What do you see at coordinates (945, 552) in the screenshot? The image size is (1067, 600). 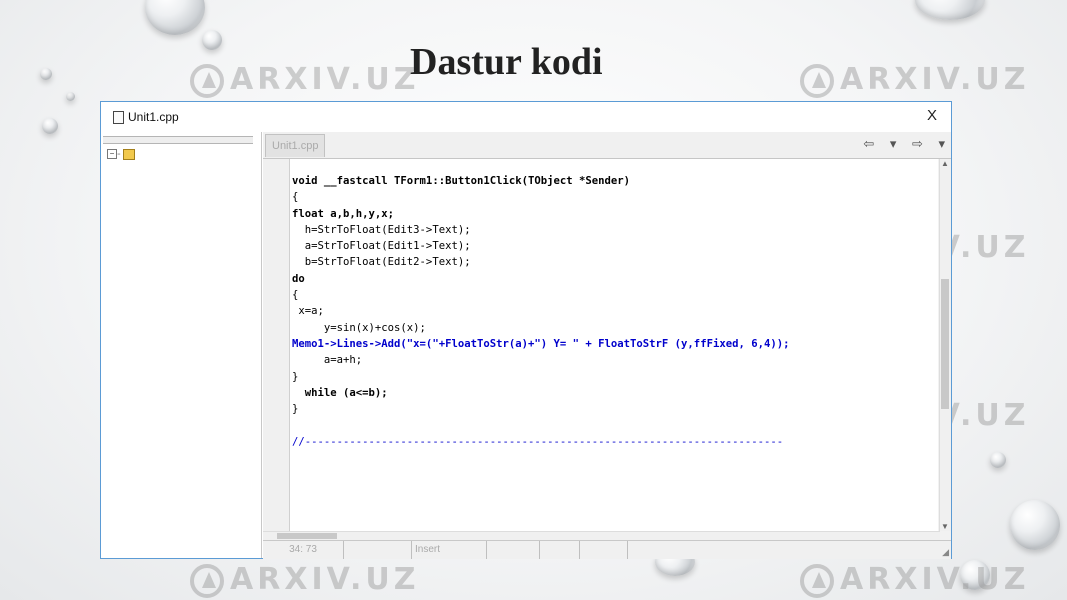 I see `resize-grip-icon: ◢` at bounding box center [945, 552].